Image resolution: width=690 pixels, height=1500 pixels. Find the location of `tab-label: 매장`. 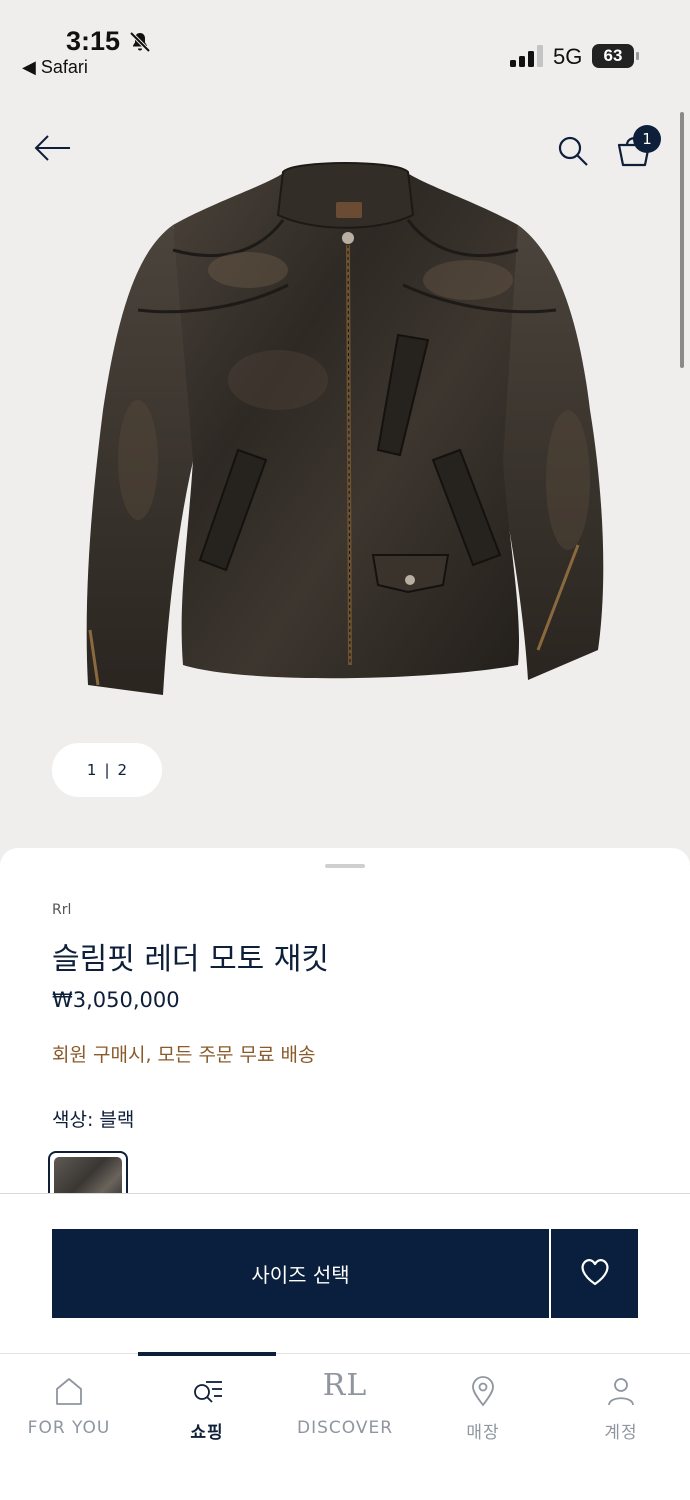

tab-label: 매장 is located at coordinates (483, 1433).